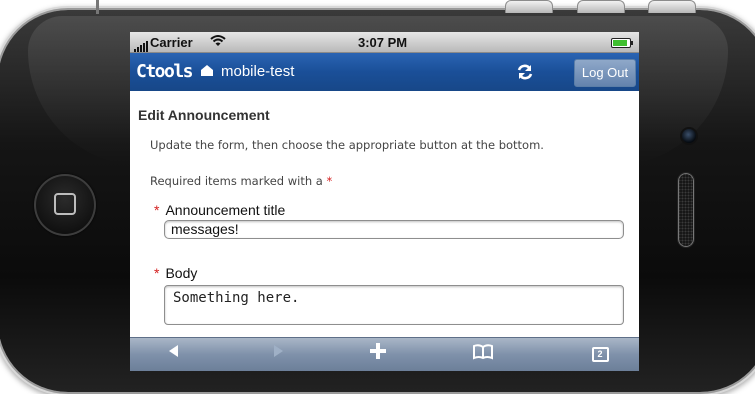 Image resolution: width=755 pixels, height=394 pixels. I want to click on sync-icon, so click(525, 74).